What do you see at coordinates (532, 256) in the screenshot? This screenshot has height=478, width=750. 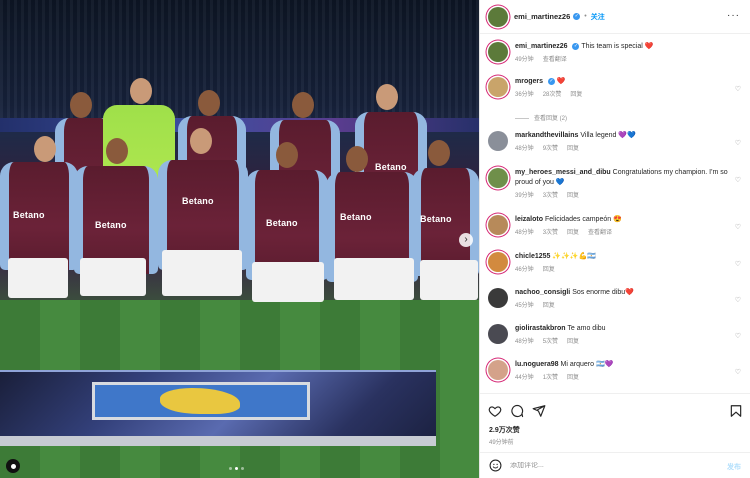 I see `comment-username: chicle1255` at bounding box center [532, 256].